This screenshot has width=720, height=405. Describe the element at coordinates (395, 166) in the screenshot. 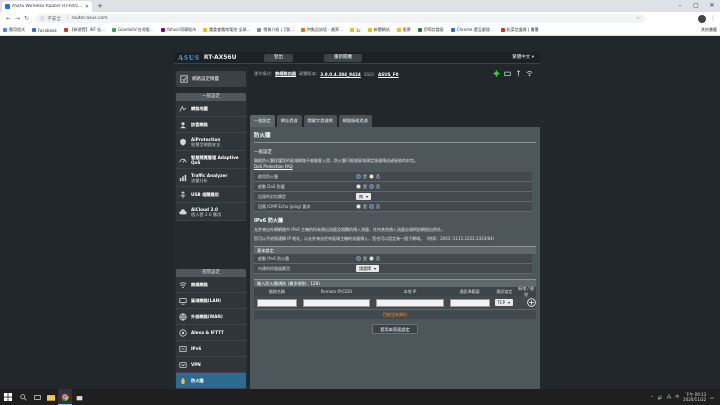

I see `dos-faq-link: DoS Protection FAQ` at that location.